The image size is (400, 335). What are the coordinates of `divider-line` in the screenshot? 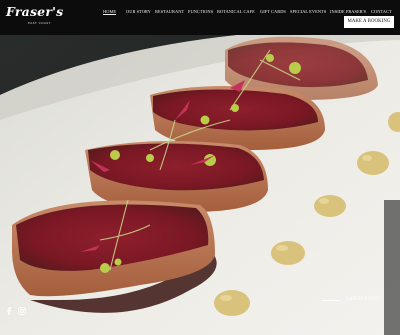 It's located at (331, 300).